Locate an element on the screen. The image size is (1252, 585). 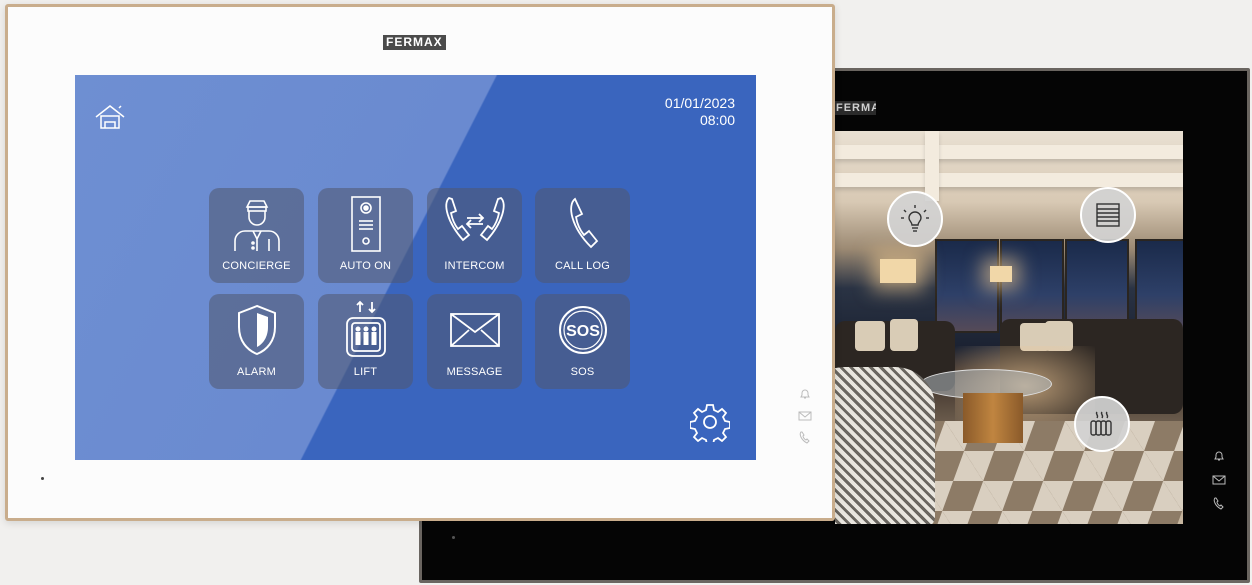
time-text: 08:00 is located at coordinates (717, 120).